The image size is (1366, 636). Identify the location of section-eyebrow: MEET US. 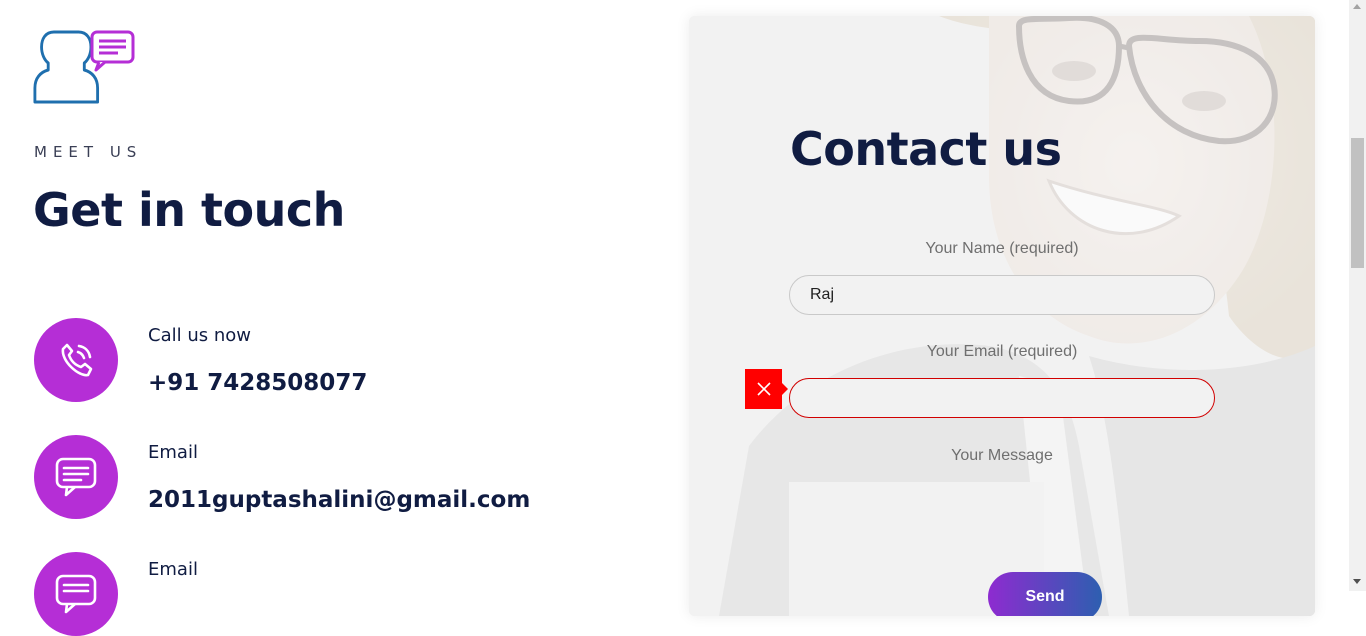
(88, 152).